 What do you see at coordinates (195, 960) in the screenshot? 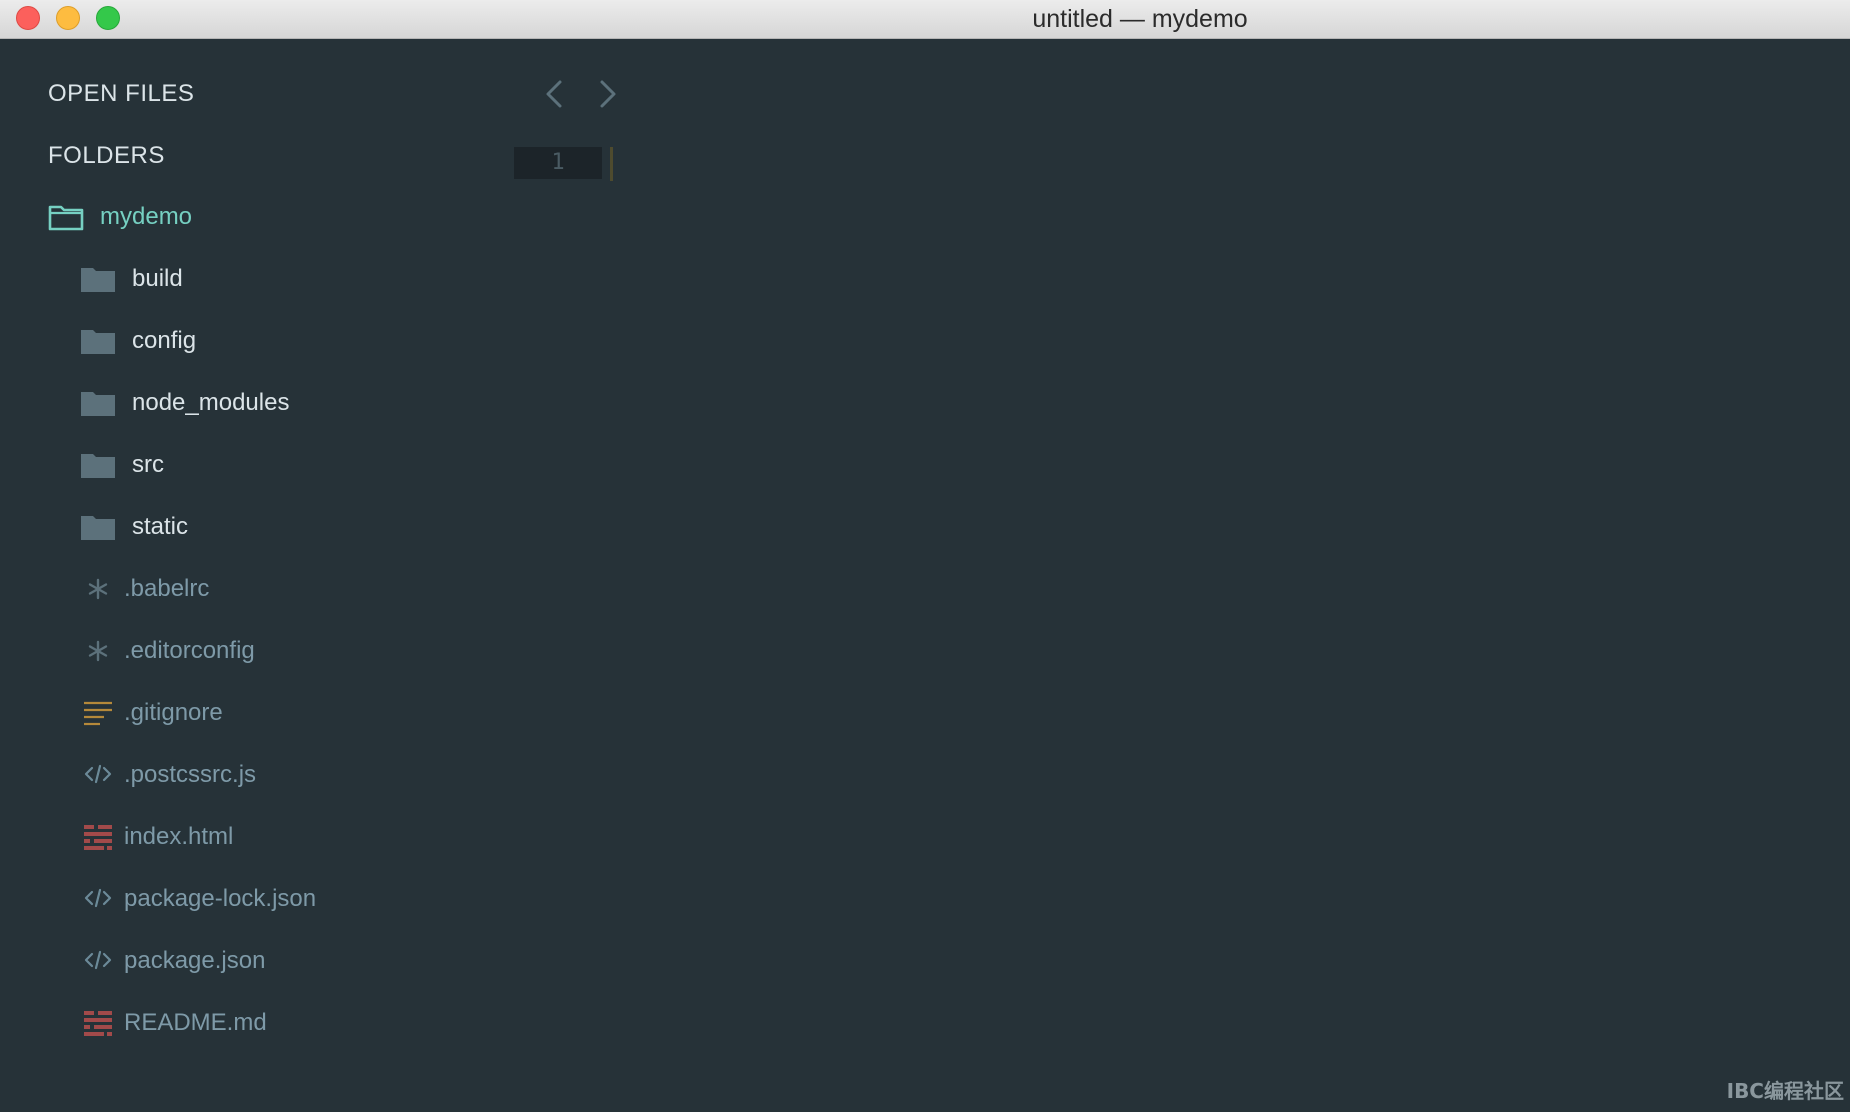
I see `tree-item-label: package.json` at bounding box center [195, 960].